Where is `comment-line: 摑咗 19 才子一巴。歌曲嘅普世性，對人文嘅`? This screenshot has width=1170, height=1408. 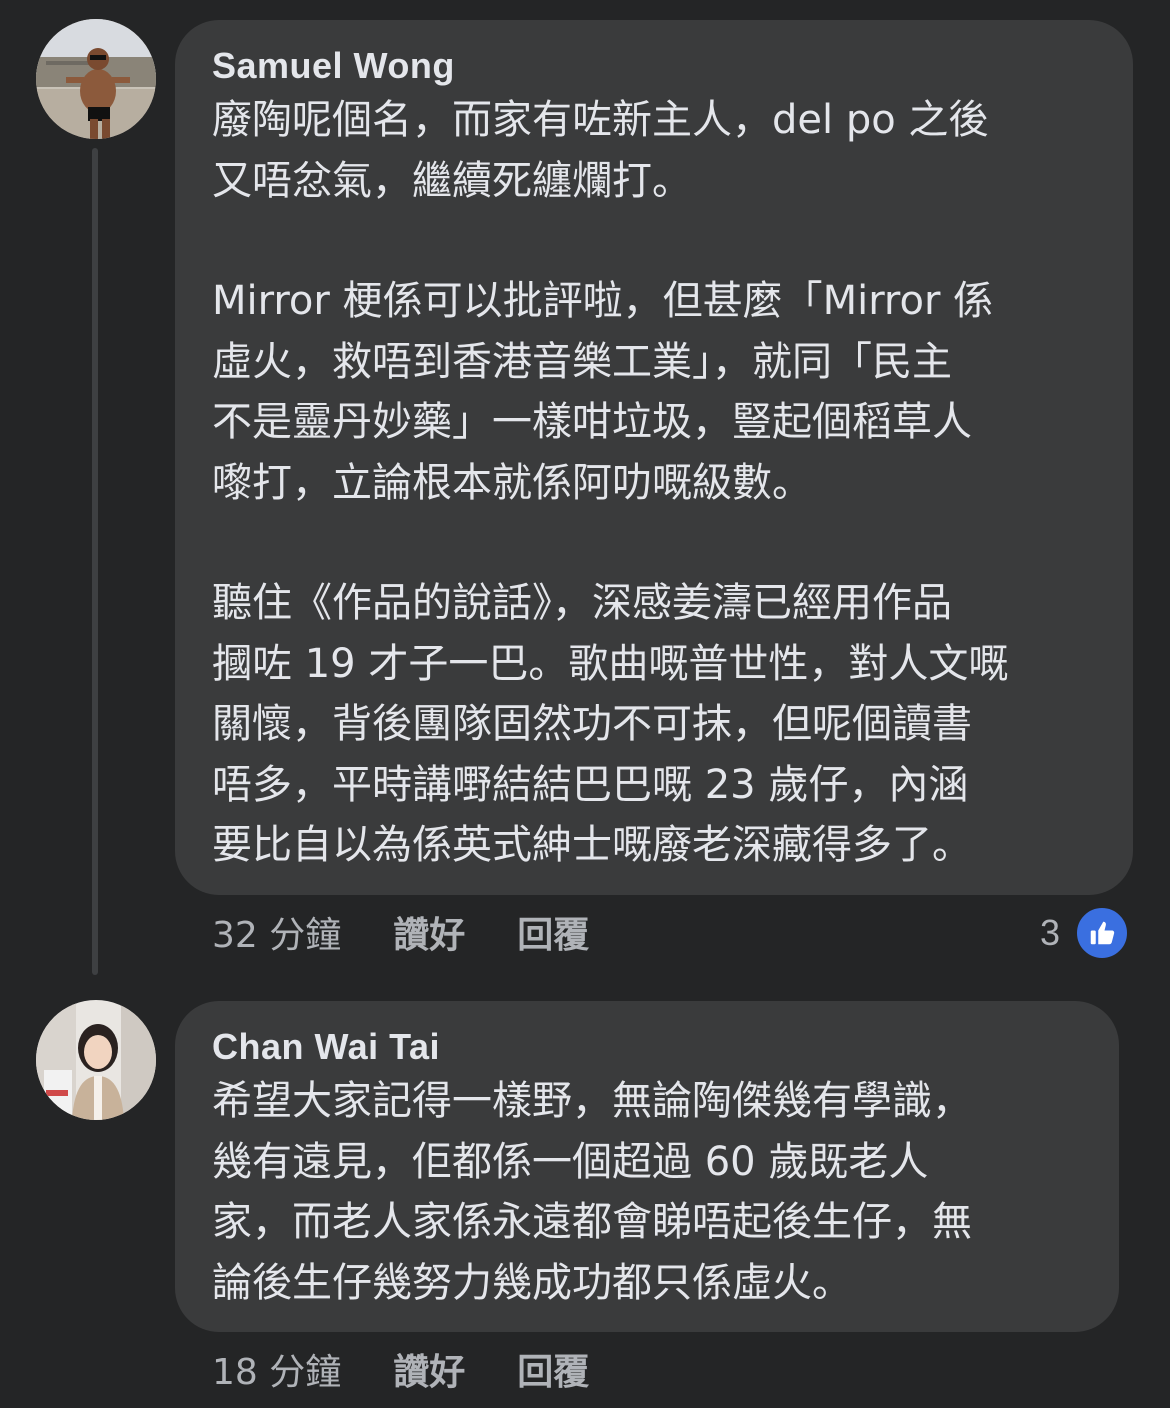 comment-line: 摑咗 19 才子一巴。歌曲嘅普世性，對人文嘅 is located at coordinates (610, 663).